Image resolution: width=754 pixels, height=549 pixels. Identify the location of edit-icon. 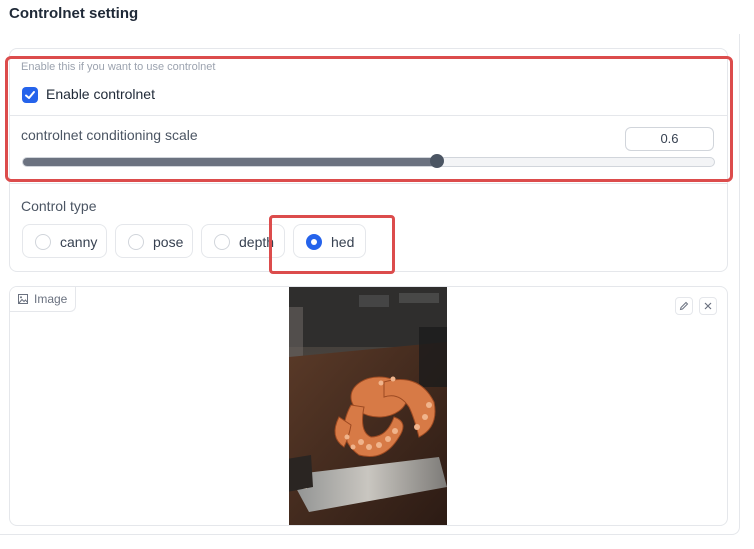
(684, 306).